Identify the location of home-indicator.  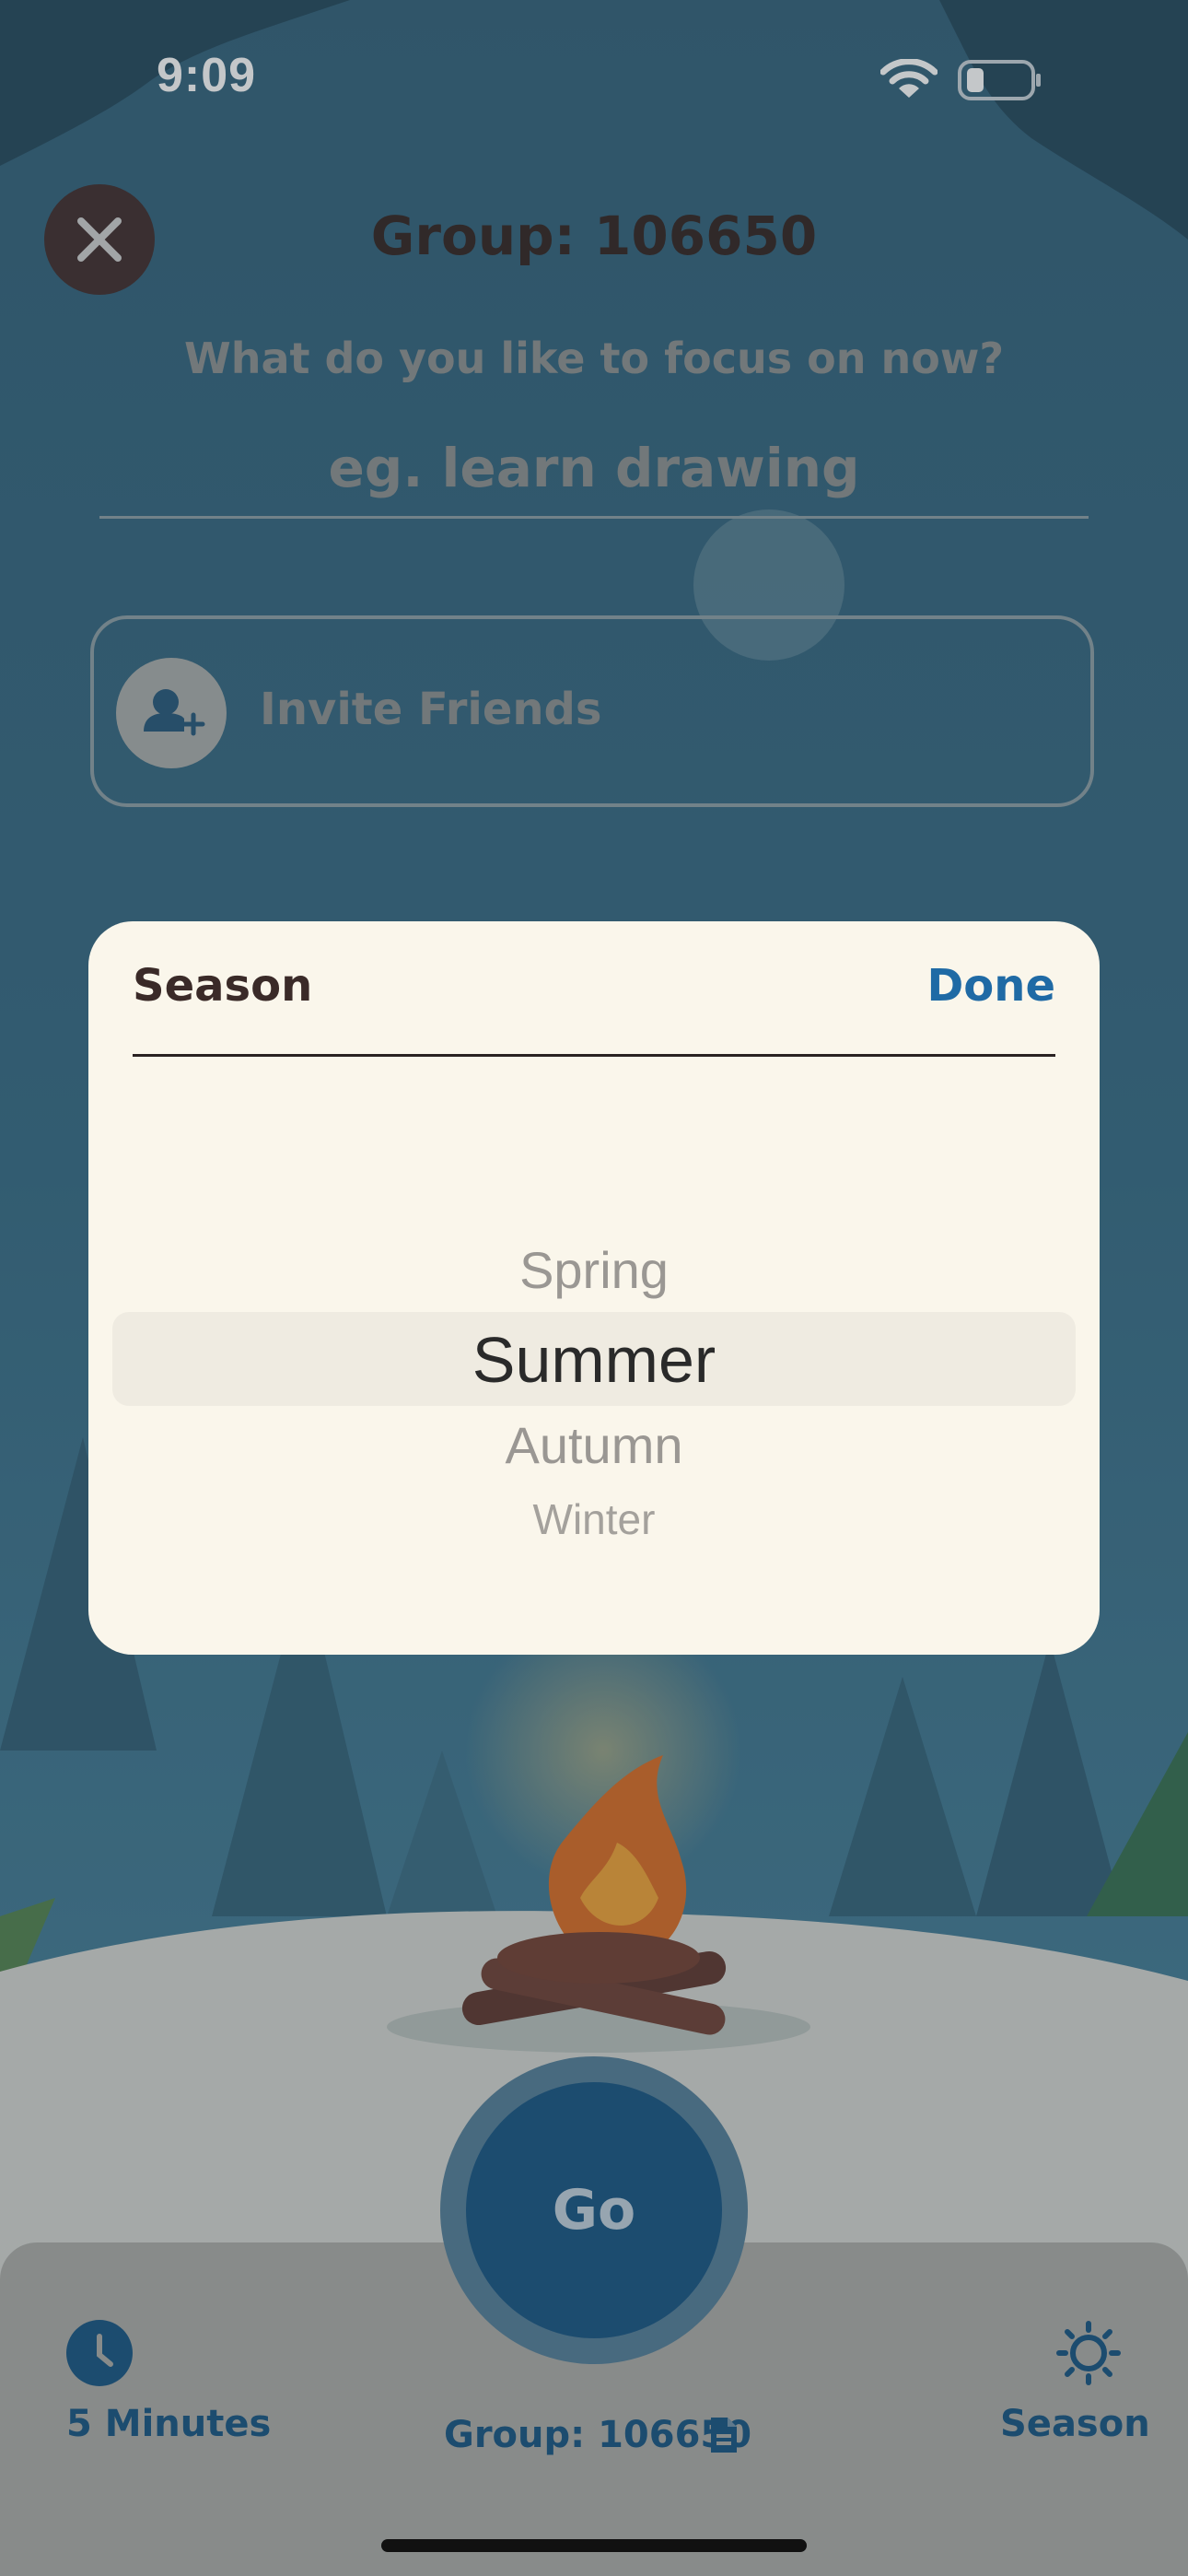
(594, 2545).